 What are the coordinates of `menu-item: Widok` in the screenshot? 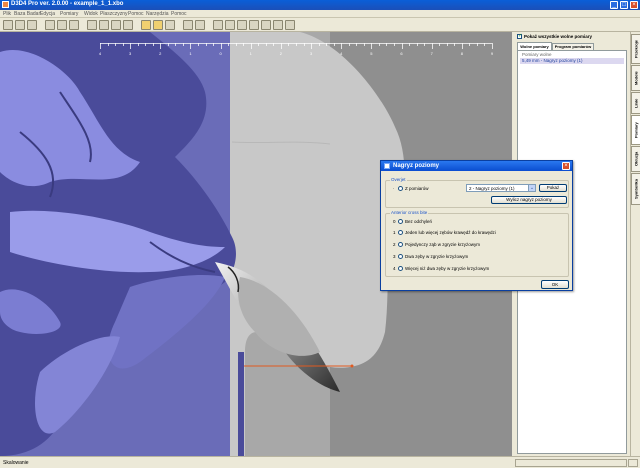 It's located at (91, 14).